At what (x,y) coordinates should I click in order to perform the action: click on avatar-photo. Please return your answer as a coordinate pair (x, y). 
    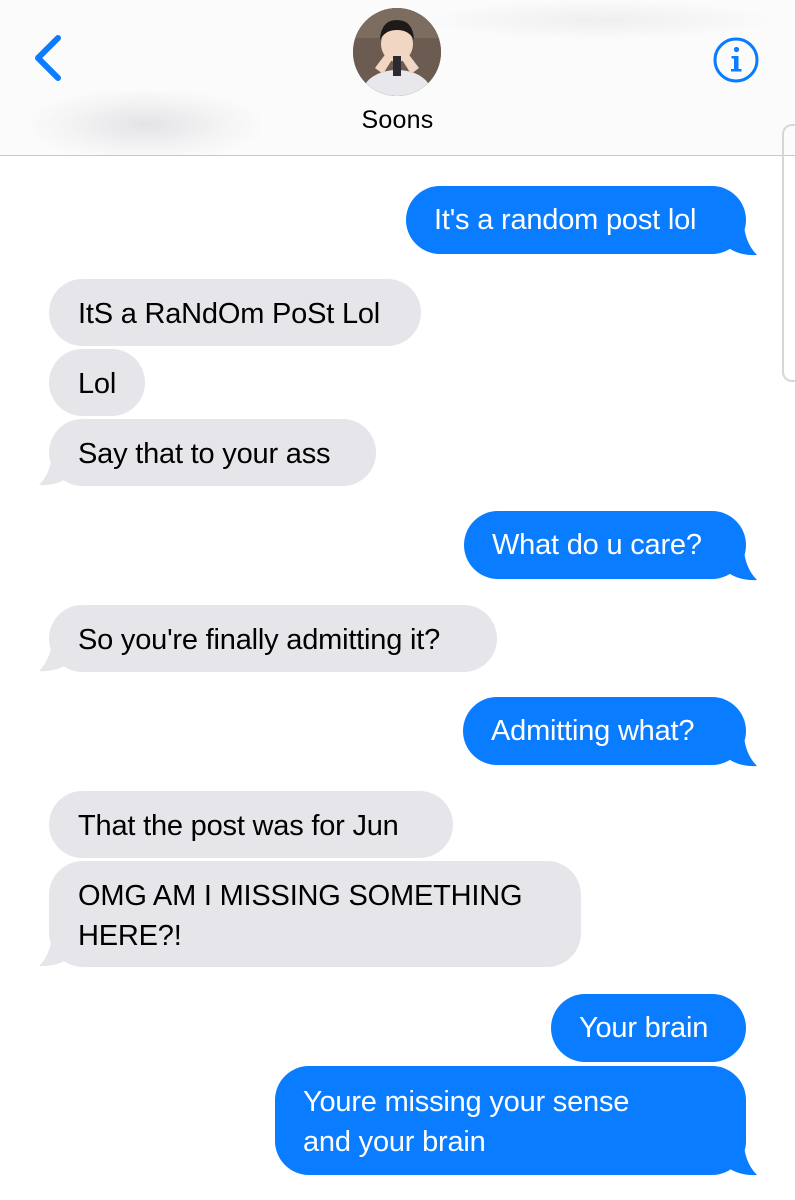
    Looking at the image, I should click on (397, 52).